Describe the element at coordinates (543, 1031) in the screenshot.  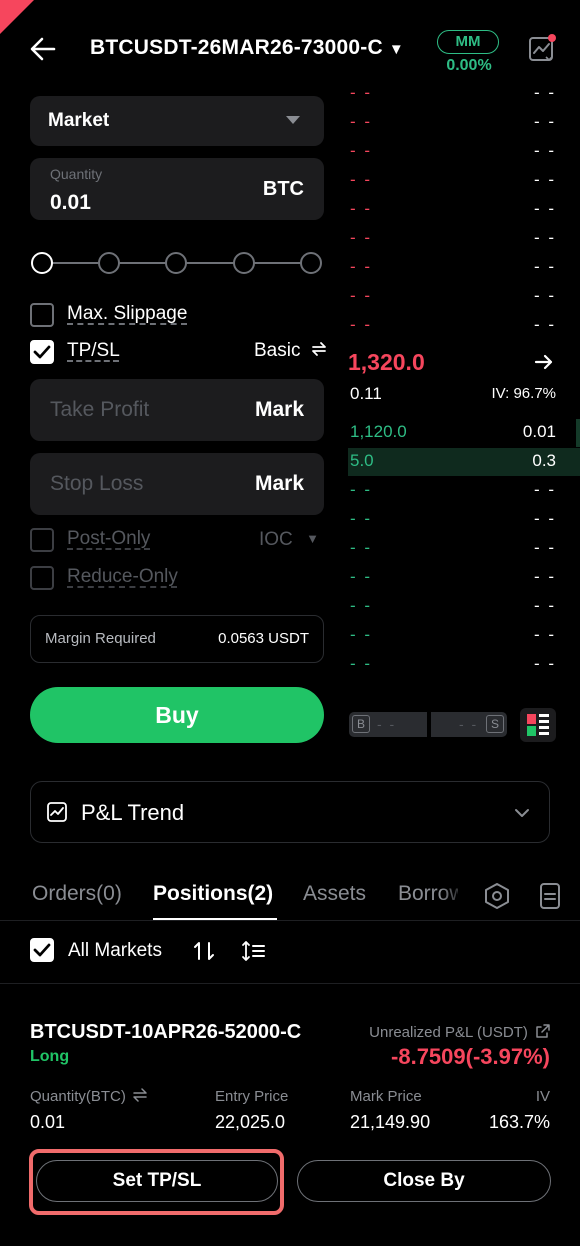
I see `share-icon` at that location.